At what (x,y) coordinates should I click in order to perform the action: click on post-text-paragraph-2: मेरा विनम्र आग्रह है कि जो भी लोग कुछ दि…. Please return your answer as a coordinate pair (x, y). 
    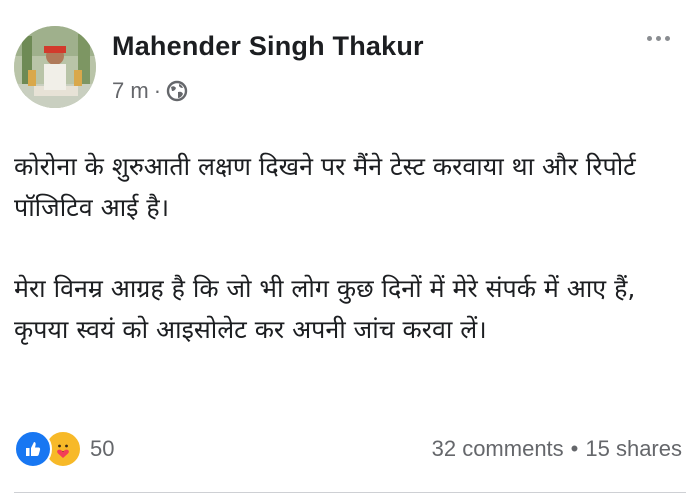
    Looking at the image, I should click on (325, 309).